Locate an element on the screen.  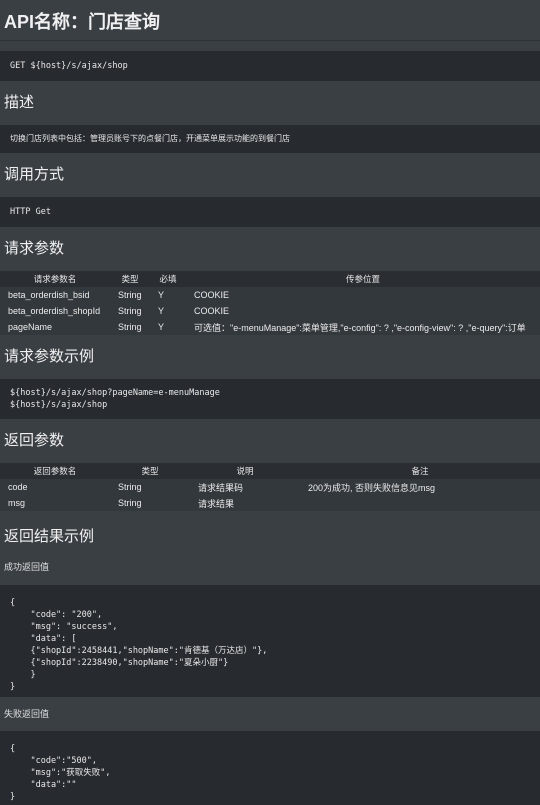
param-name: beta_orderdish_bsid is located at coordinates (49, 295).